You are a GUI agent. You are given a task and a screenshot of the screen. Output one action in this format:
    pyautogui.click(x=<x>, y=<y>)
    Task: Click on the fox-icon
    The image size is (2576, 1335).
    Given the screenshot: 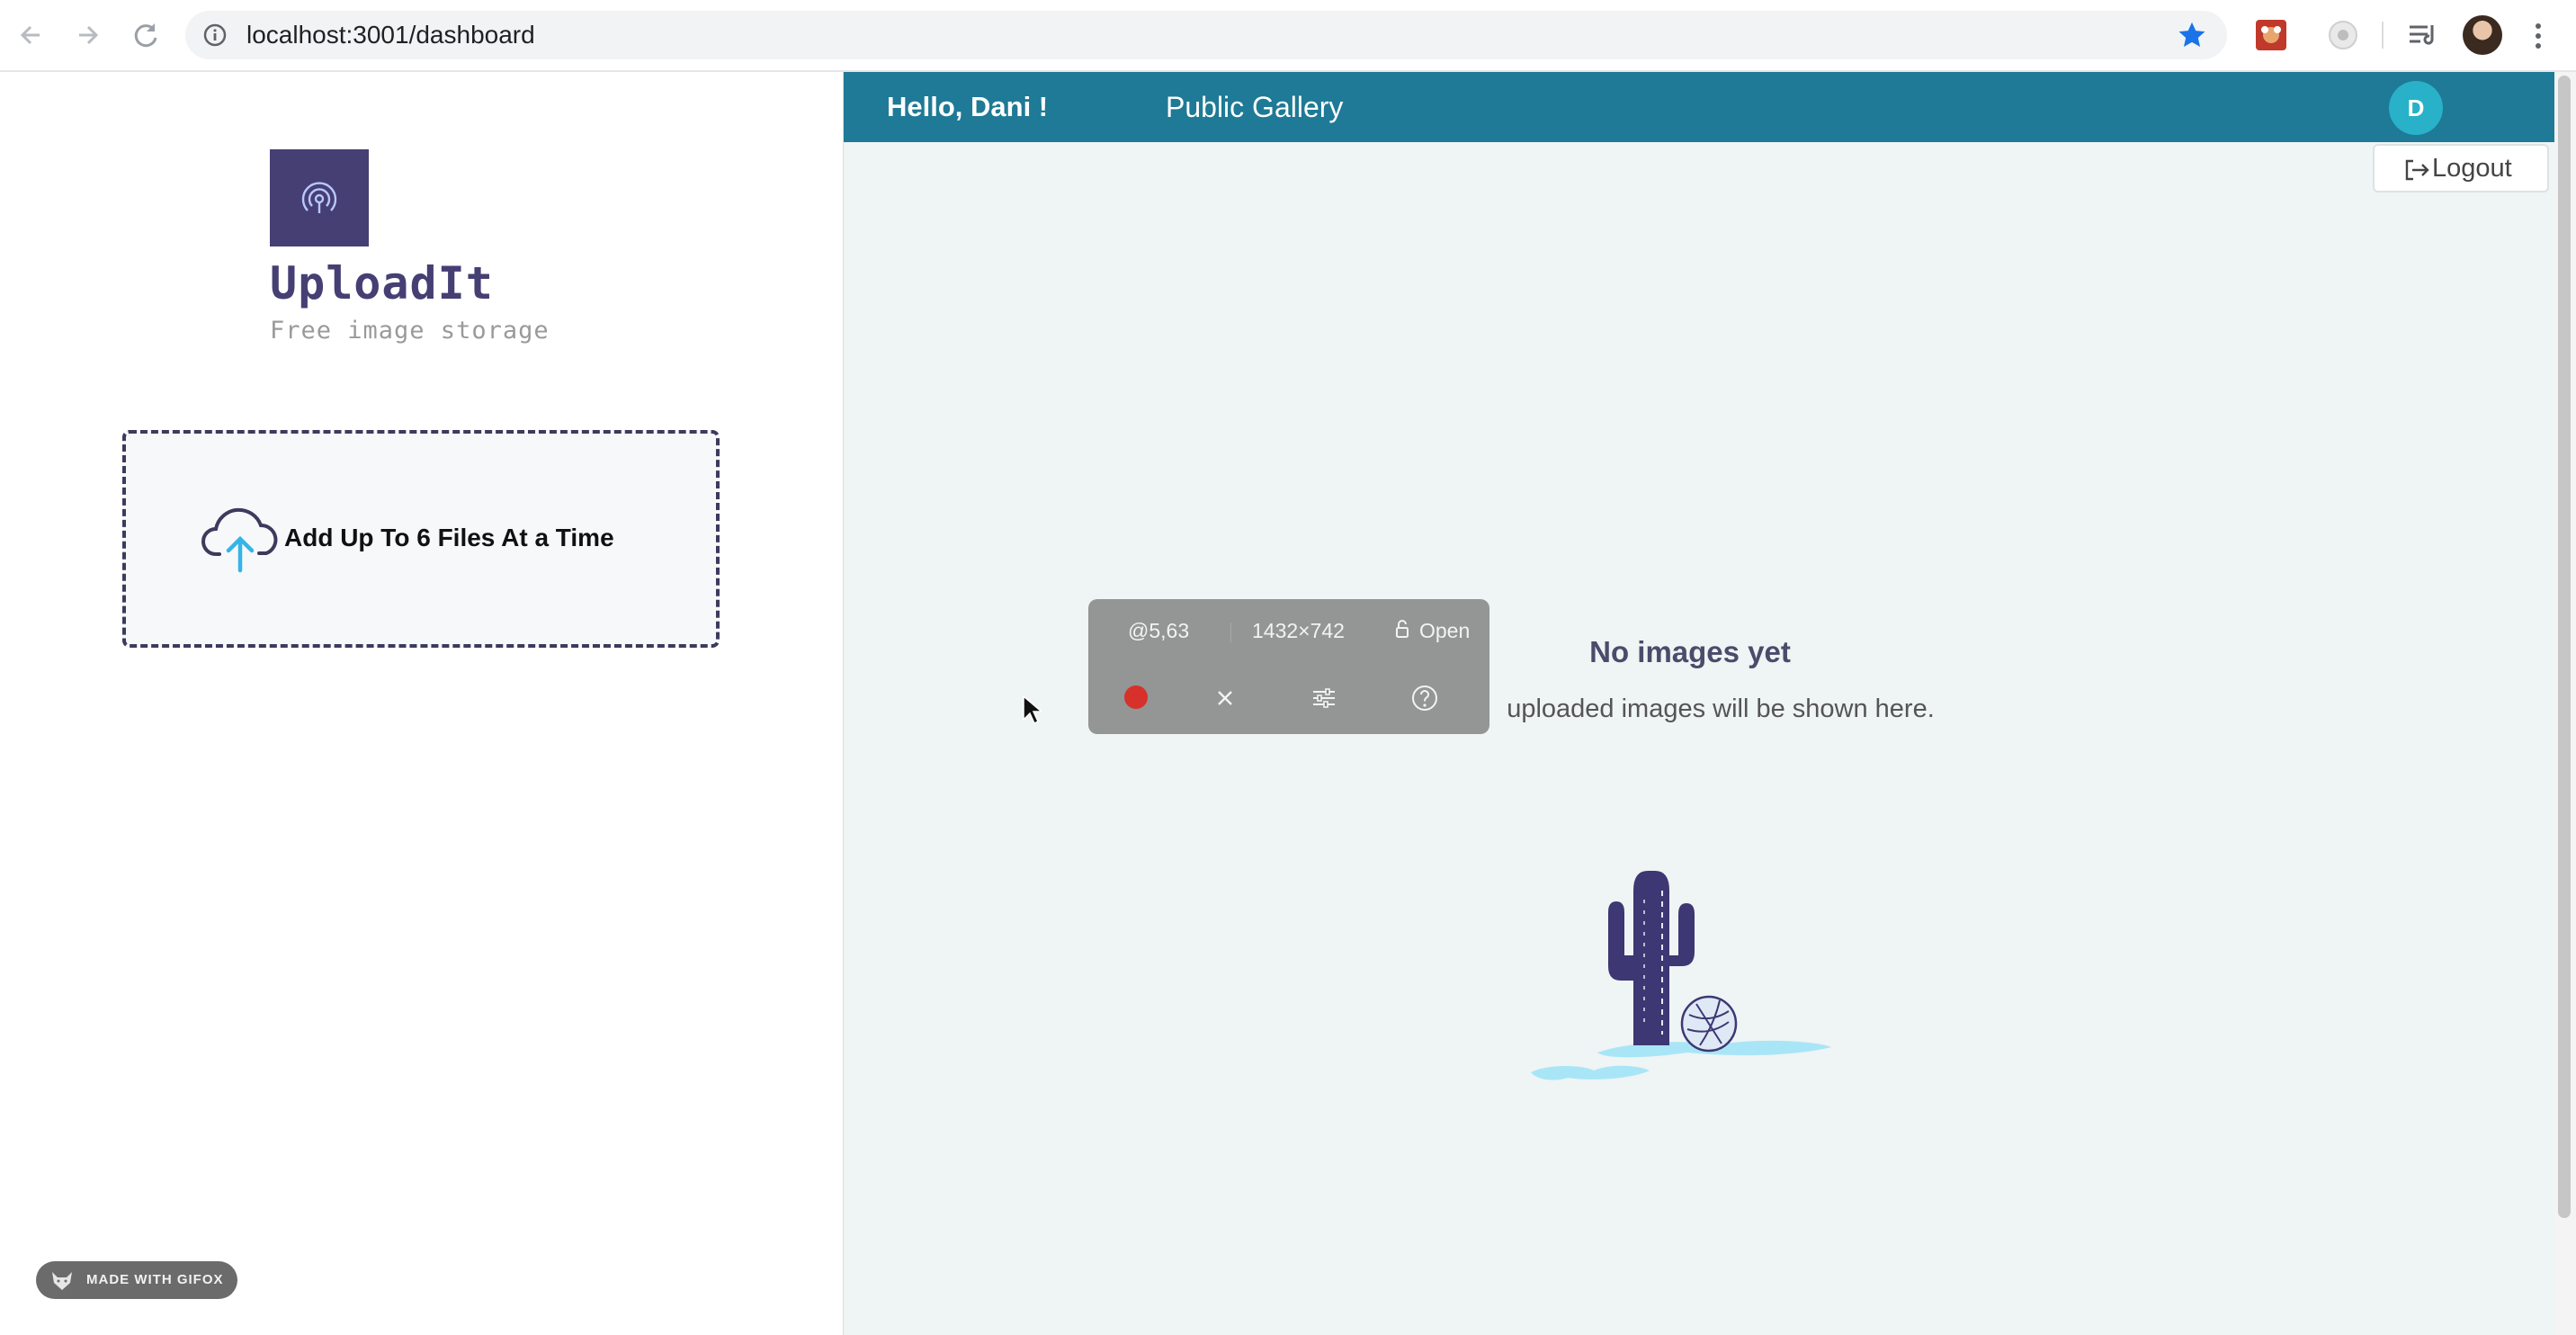 What is the action you would take?
    pyautogui.click(x=62, y=1281)
    